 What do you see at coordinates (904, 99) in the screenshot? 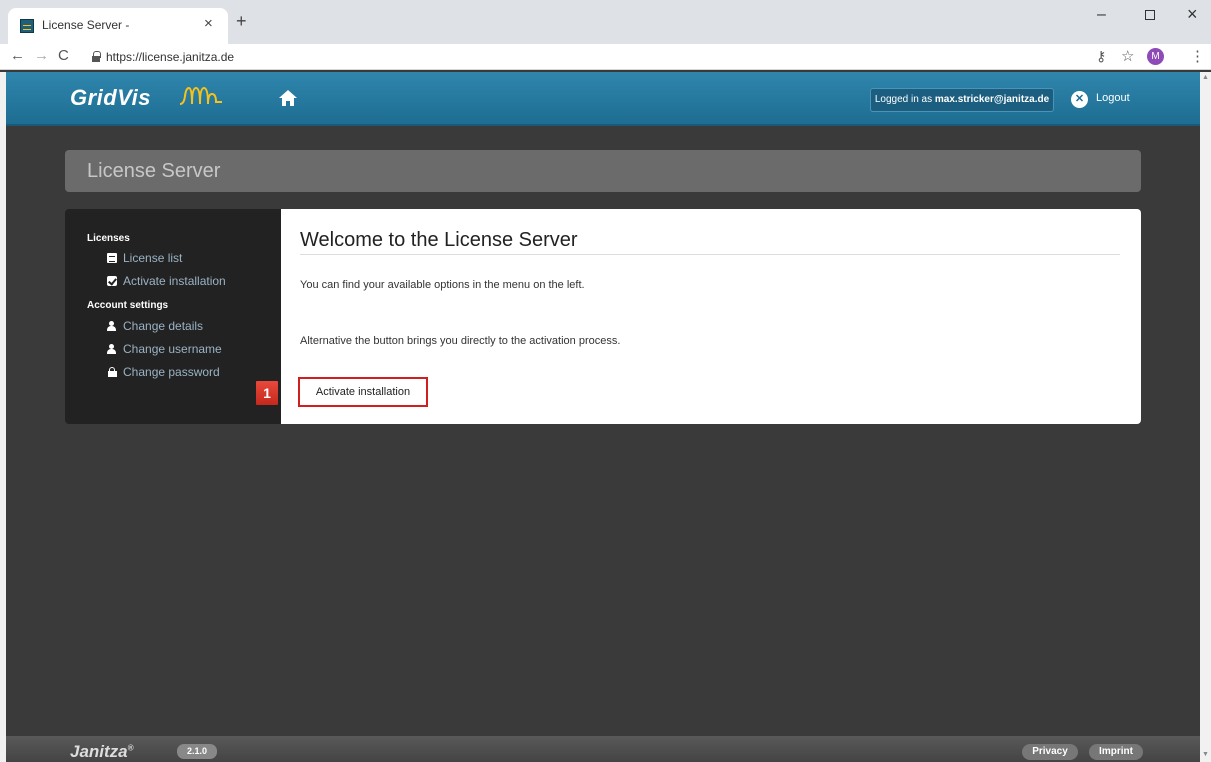
I see `logged-in-prefix: Logged in as` at bounding box center [904, 99].